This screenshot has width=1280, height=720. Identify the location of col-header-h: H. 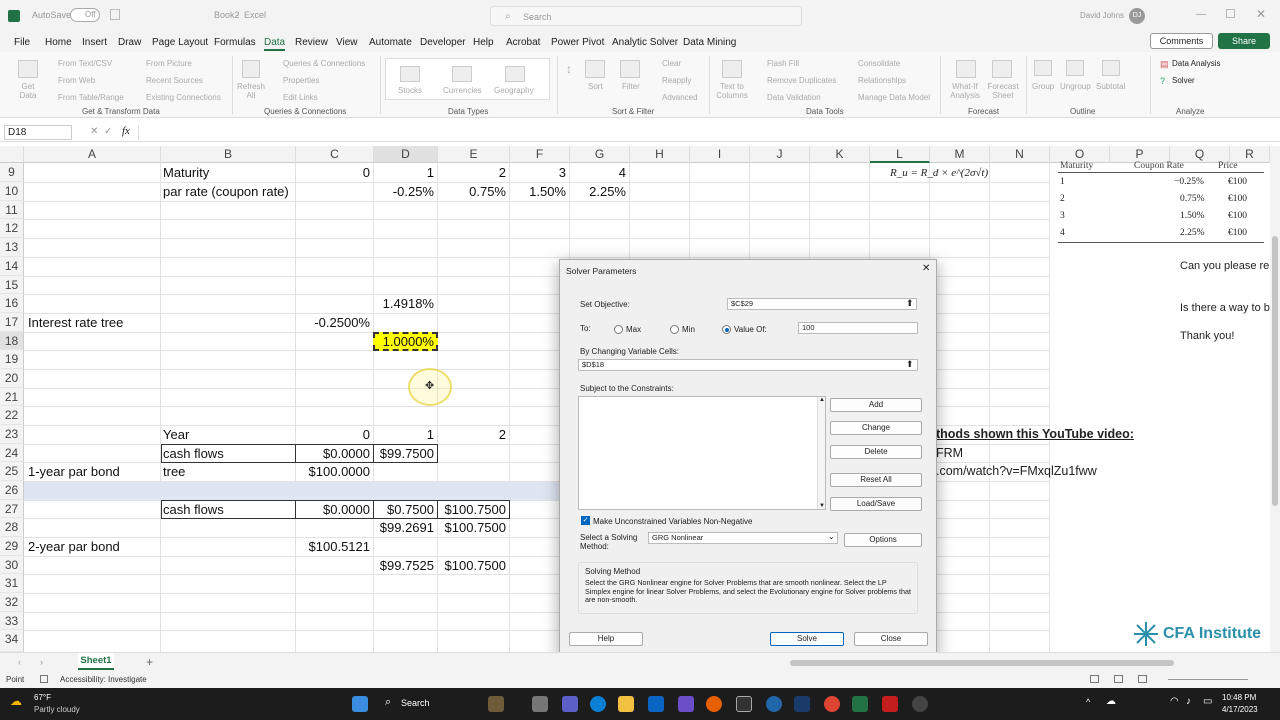
(660, 154).